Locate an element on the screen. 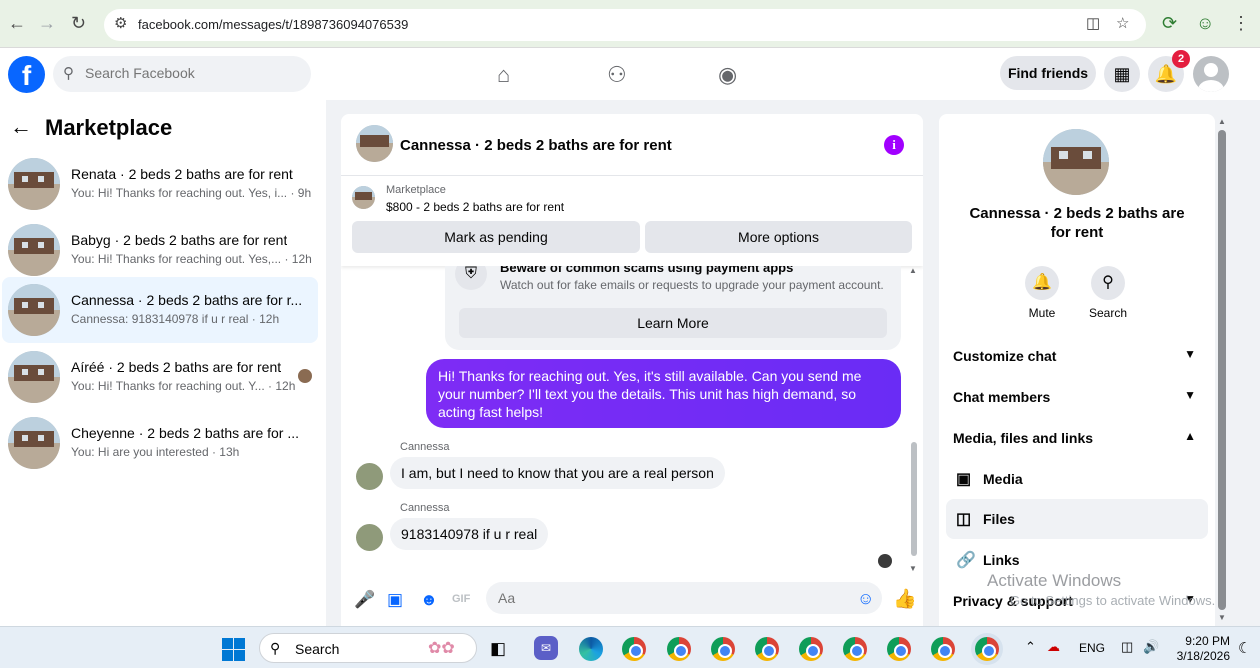  chrome-icon-active is located at coordinates (987, 649).